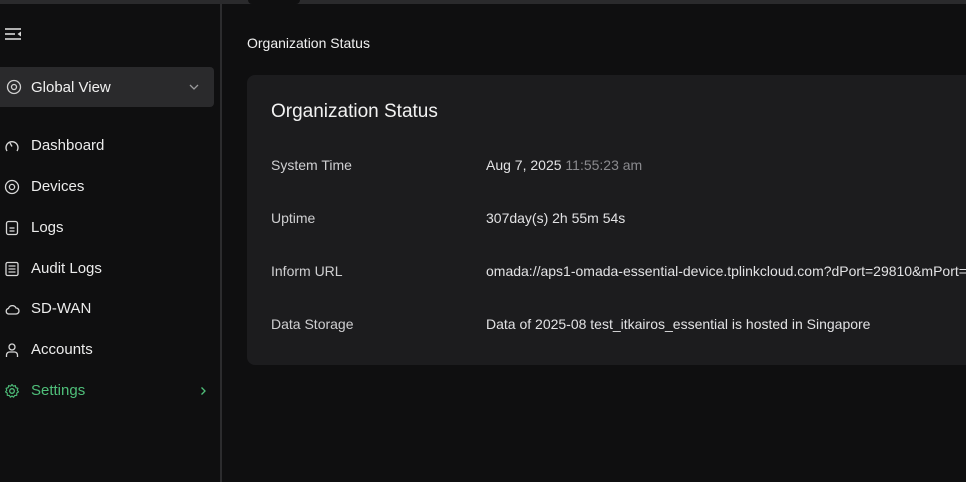 This screenshot has height=482, width=966. I want to click on gear-icon, so click(12, 390).